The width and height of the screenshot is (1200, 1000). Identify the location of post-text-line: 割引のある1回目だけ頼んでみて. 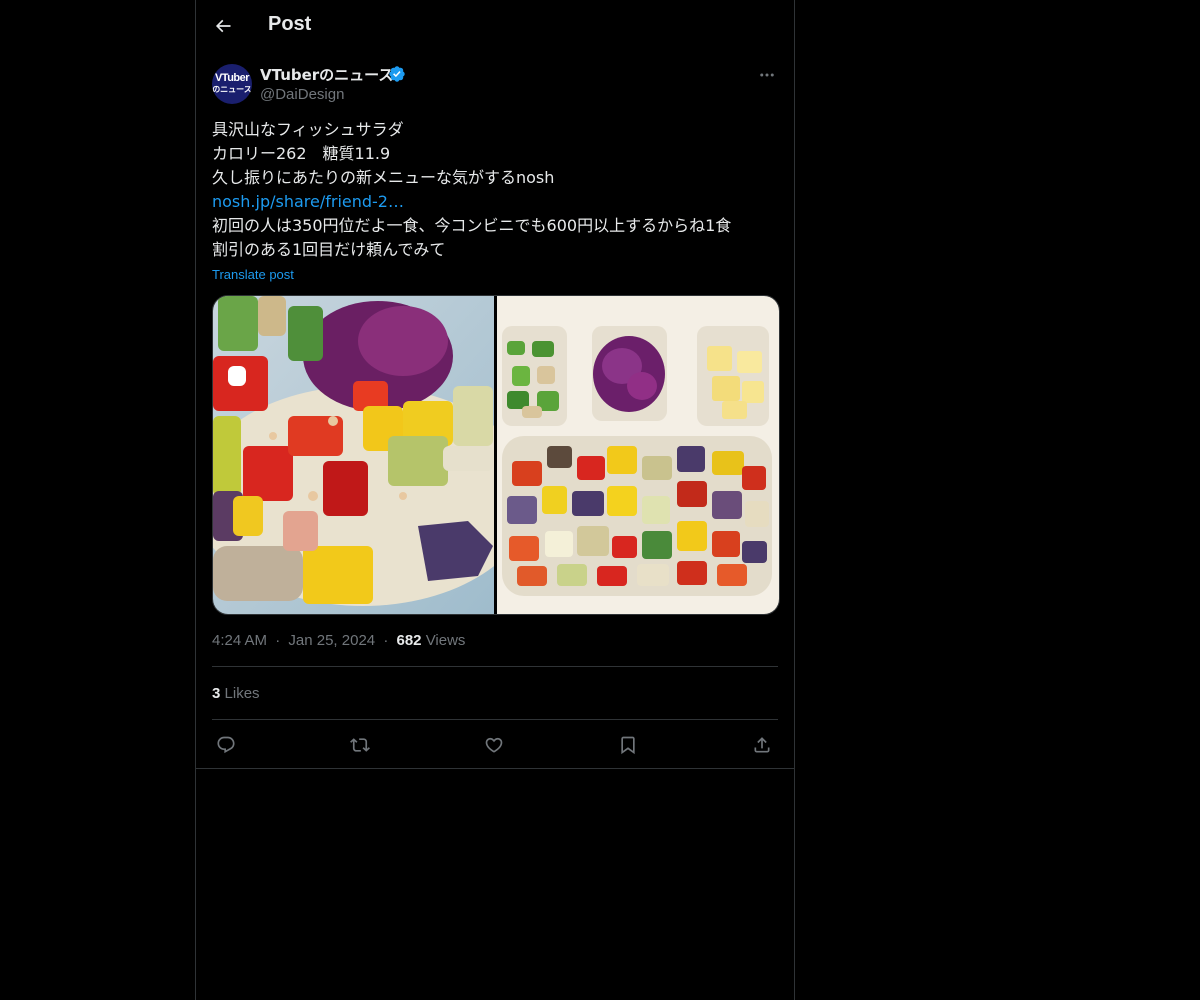
(329, 249).